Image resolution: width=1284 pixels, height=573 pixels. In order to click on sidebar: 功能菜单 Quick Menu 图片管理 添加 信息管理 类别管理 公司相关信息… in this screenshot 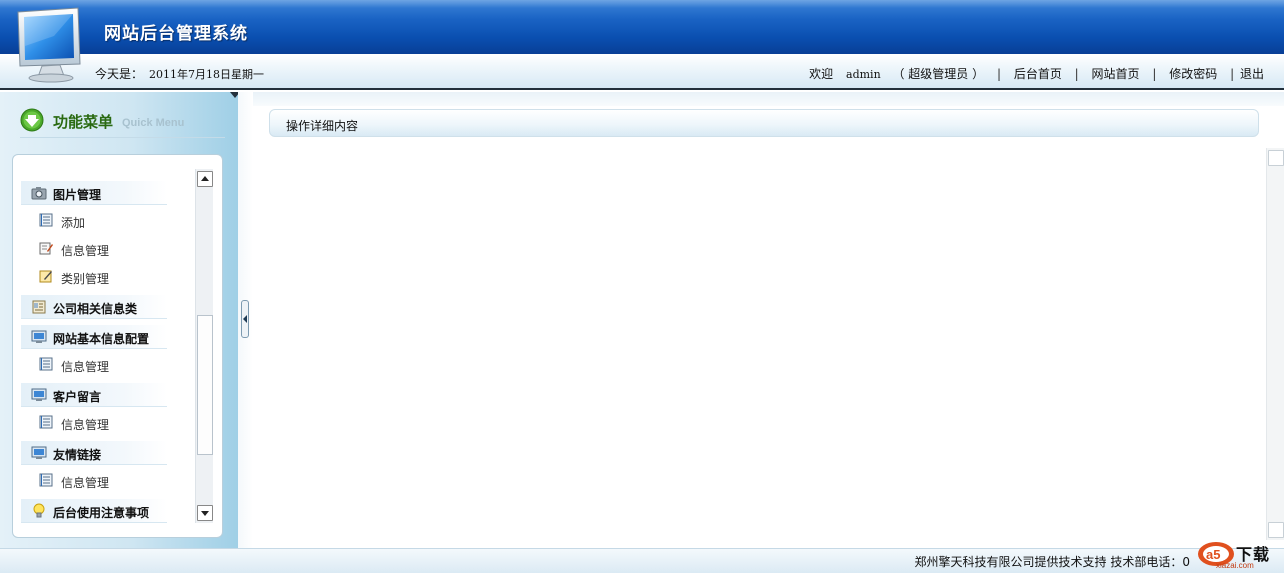, I will do `click(119, 320)`.